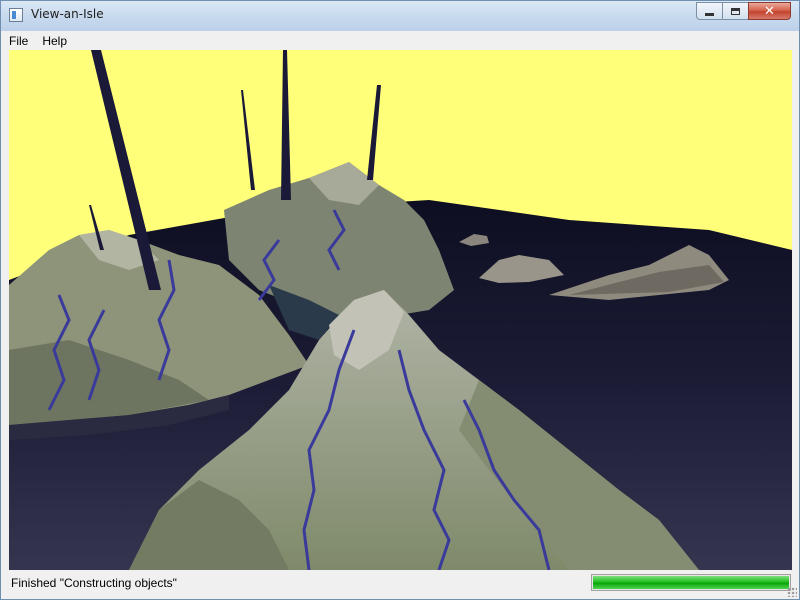 The image size is (800, 600). I want to click on caption-buttons: ✕, so click(743, 12).